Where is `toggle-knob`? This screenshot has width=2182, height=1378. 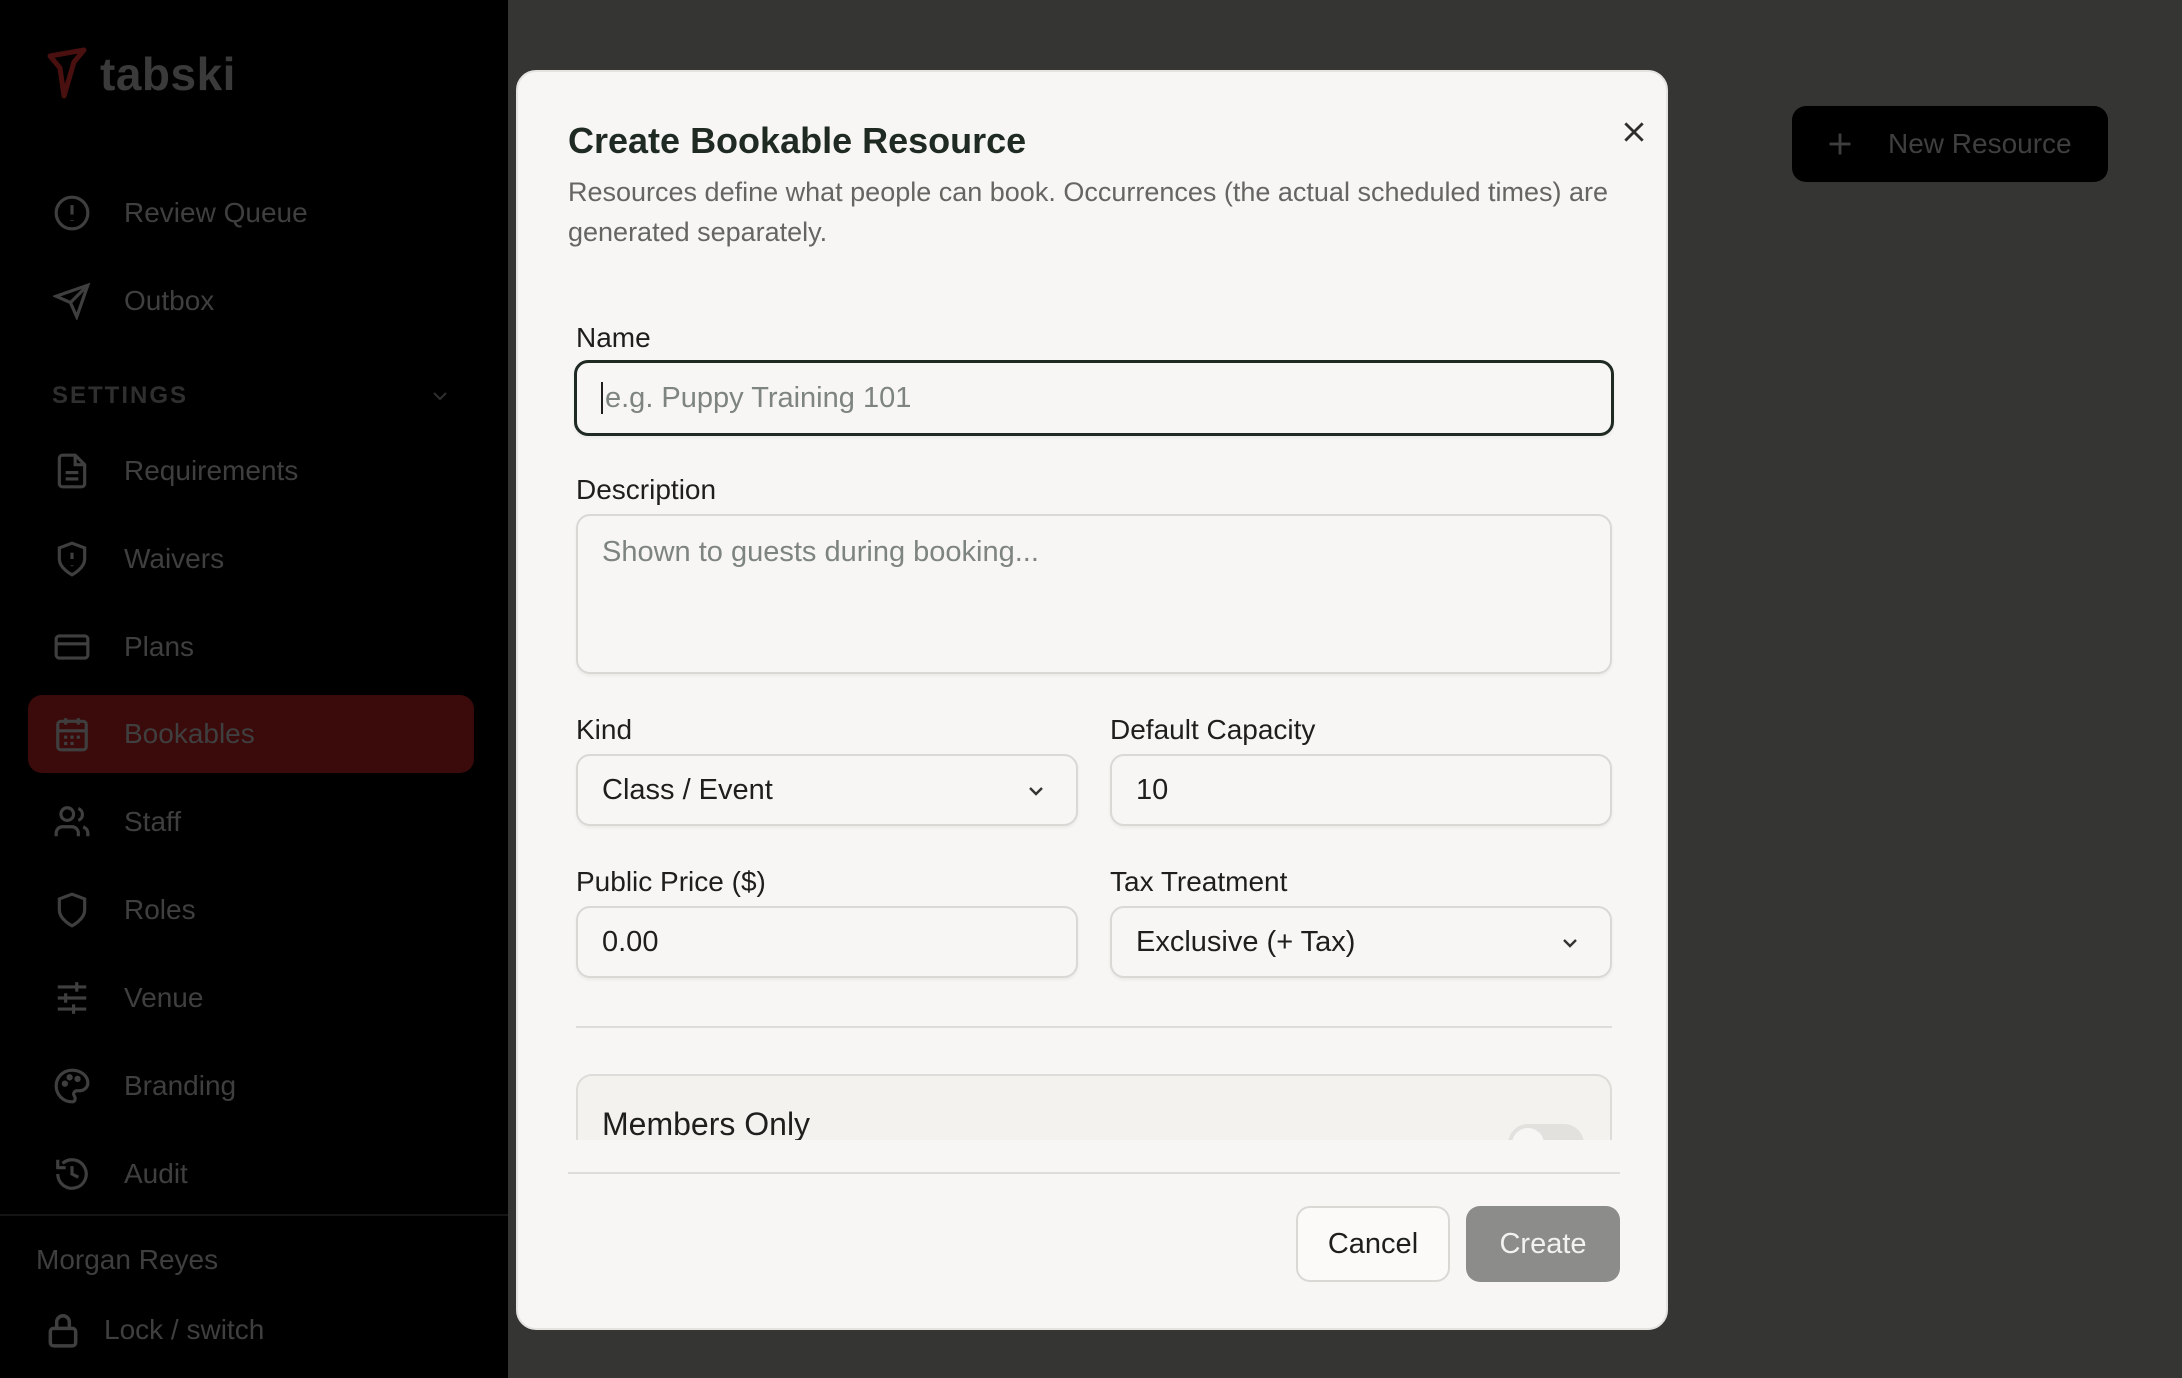 toggle-knob is located at coordinates (1528, 1134).